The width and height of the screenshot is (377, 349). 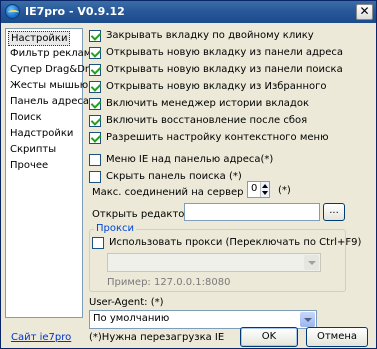 What do you see at coordinates (337, 337) in the screenshot?
I see `cancel-button: Отмена` at bounding box center [337, 337].